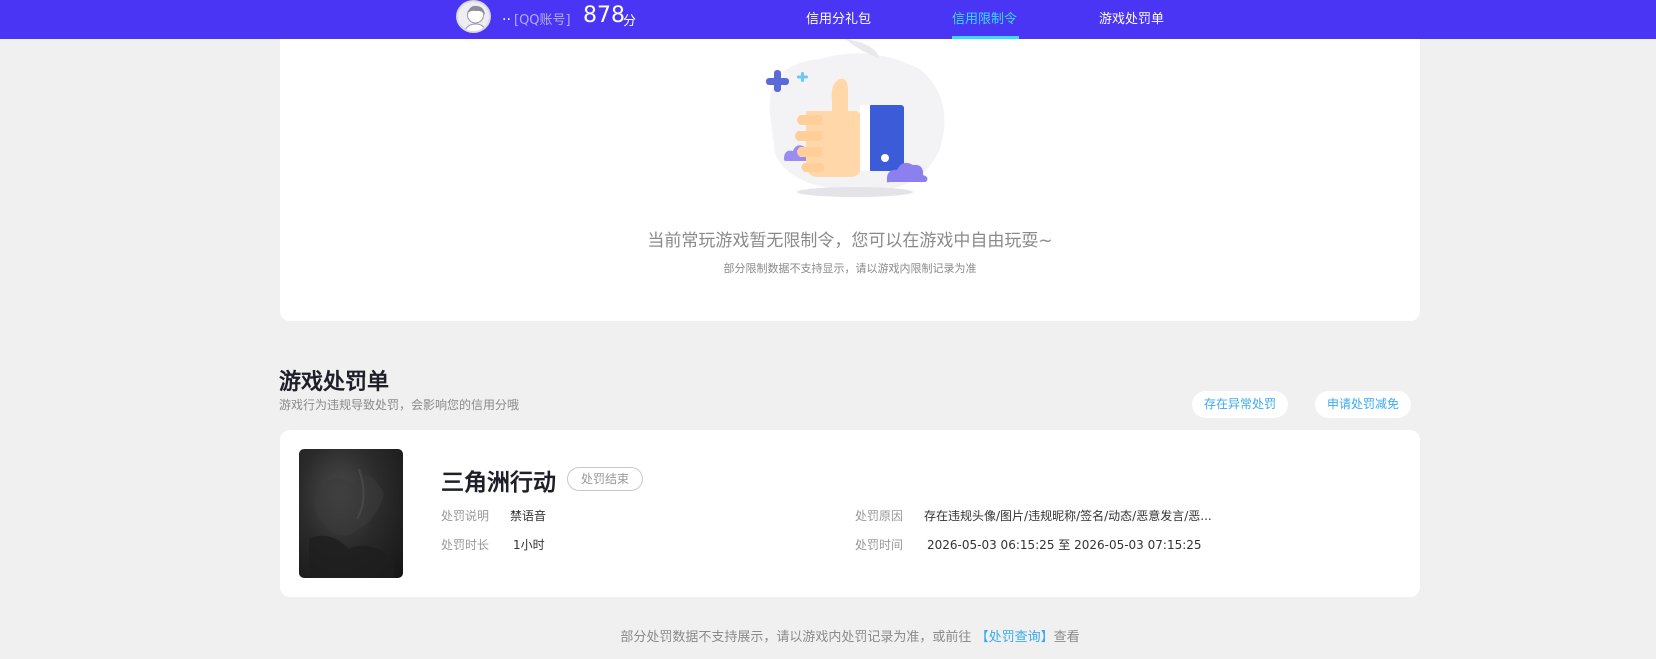  I want to click on nav-tab-credit-gift: 信用分礼包, so click(838, 17).